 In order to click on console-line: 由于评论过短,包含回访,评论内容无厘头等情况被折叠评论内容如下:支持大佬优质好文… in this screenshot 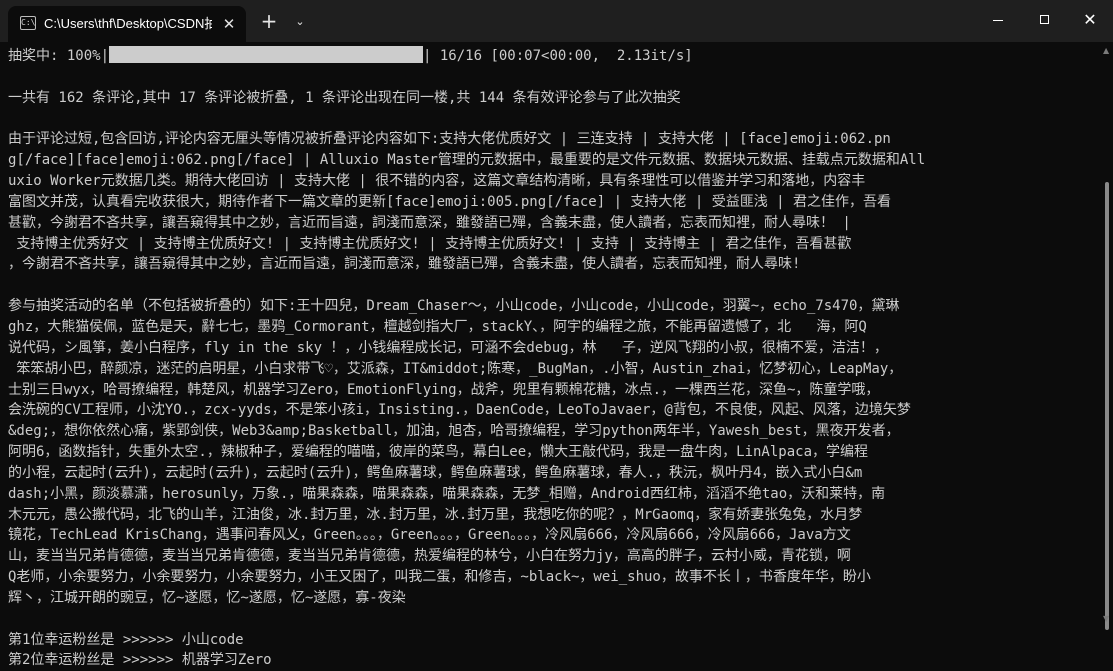, I will do `click(449, 139)`.